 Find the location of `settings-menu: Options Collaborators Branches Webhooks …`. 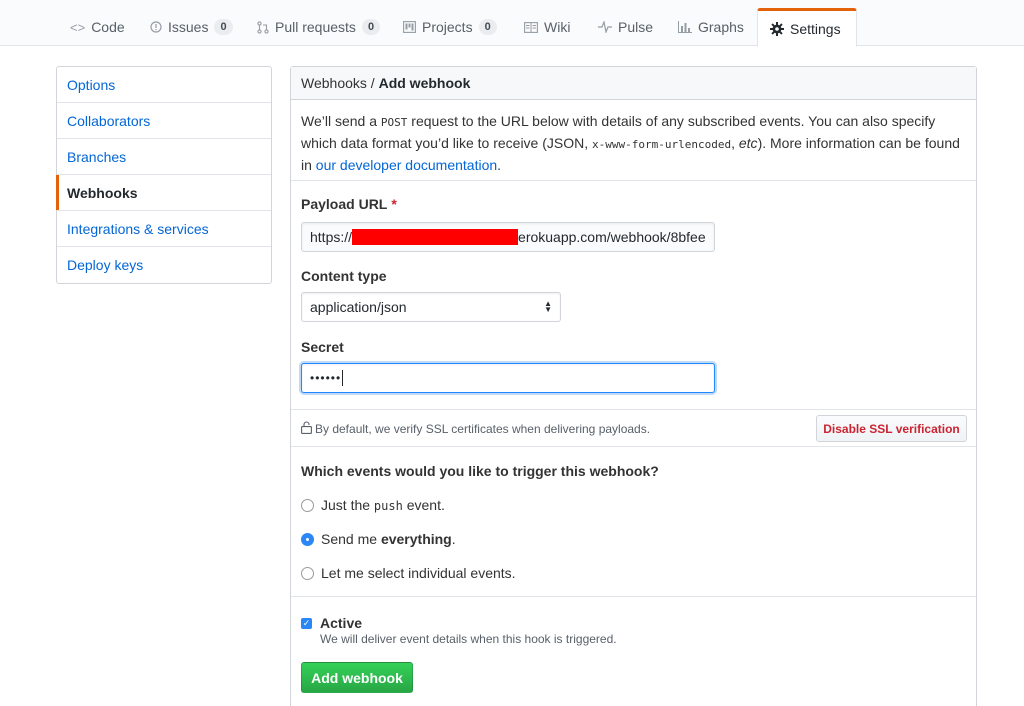

settings-menu: Options Collaborators Branches Webhooks … is located at coordinates (164, 175).